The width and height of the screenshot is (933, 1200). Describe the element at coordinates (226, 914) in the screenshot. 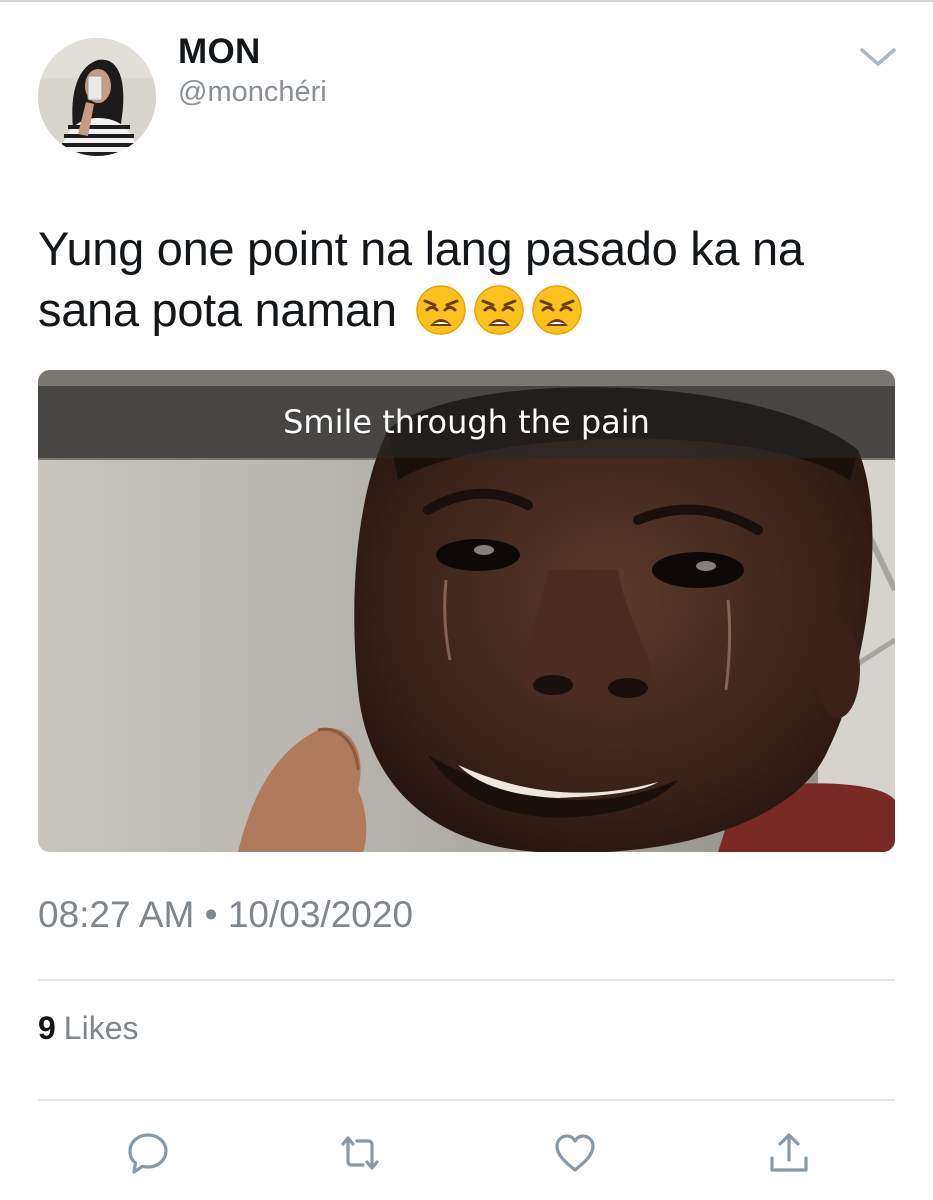

I see `timestamp: 08:27 AM • 10/03/2020` at that location.